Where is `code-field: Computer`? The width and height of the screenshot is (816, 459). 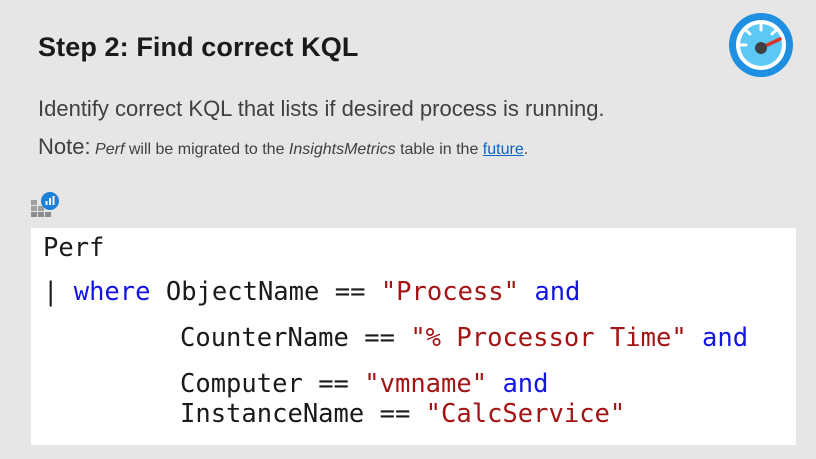 code-field: Computer is located at coordinates (241, 384).